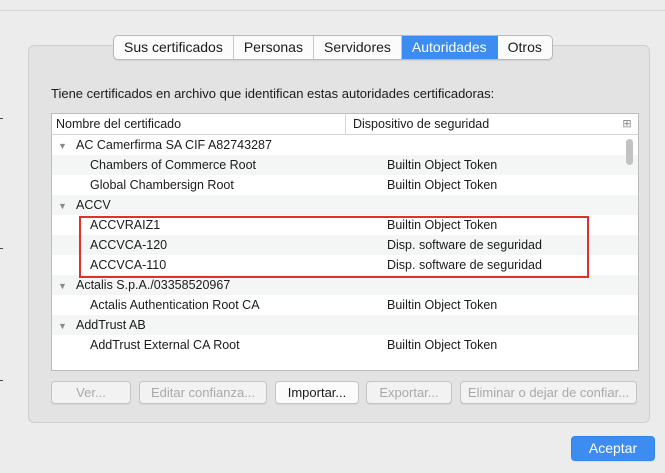 Image resolution: width=665 pixels, height=473 pixels. Describe the element at coordinates (200, 205) in the screenshot. I see `cell-name: ▼ ACCV` at that location.